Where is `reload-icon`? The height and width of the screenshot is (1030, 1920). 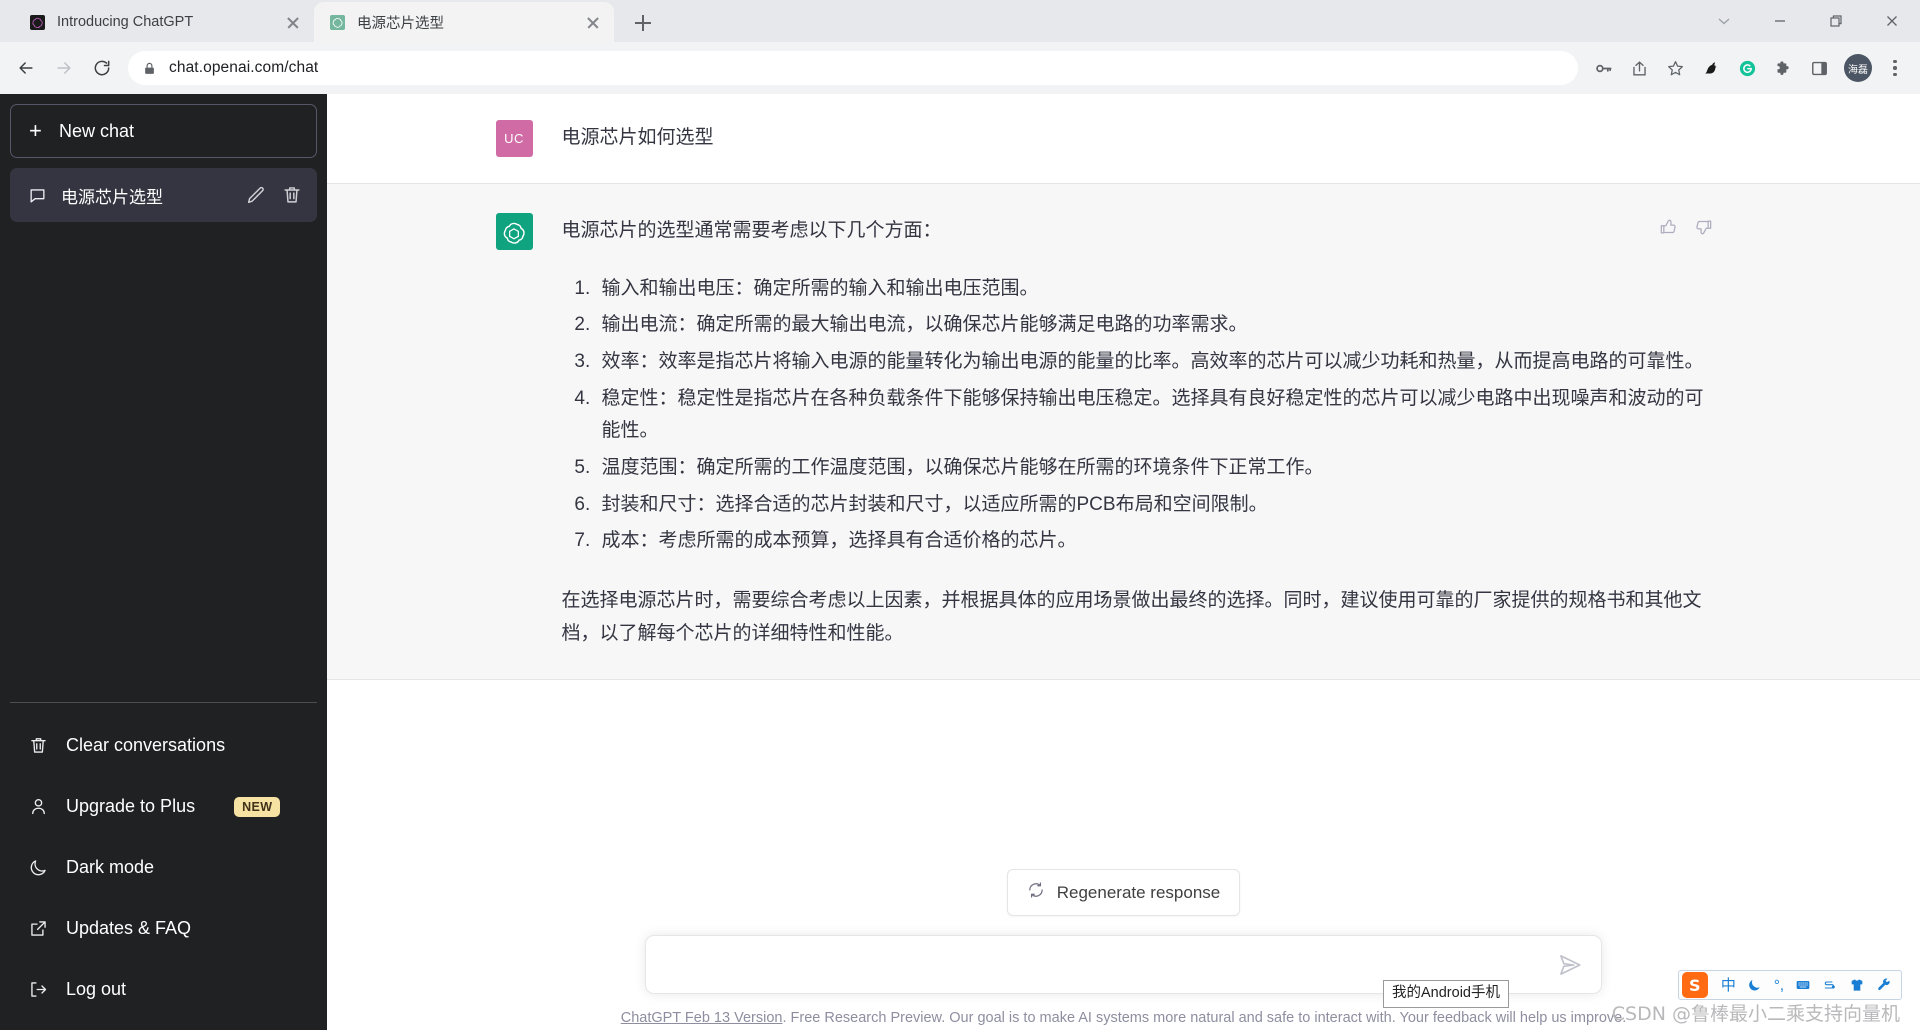 reload-icon is located at coordinates (102, 68).